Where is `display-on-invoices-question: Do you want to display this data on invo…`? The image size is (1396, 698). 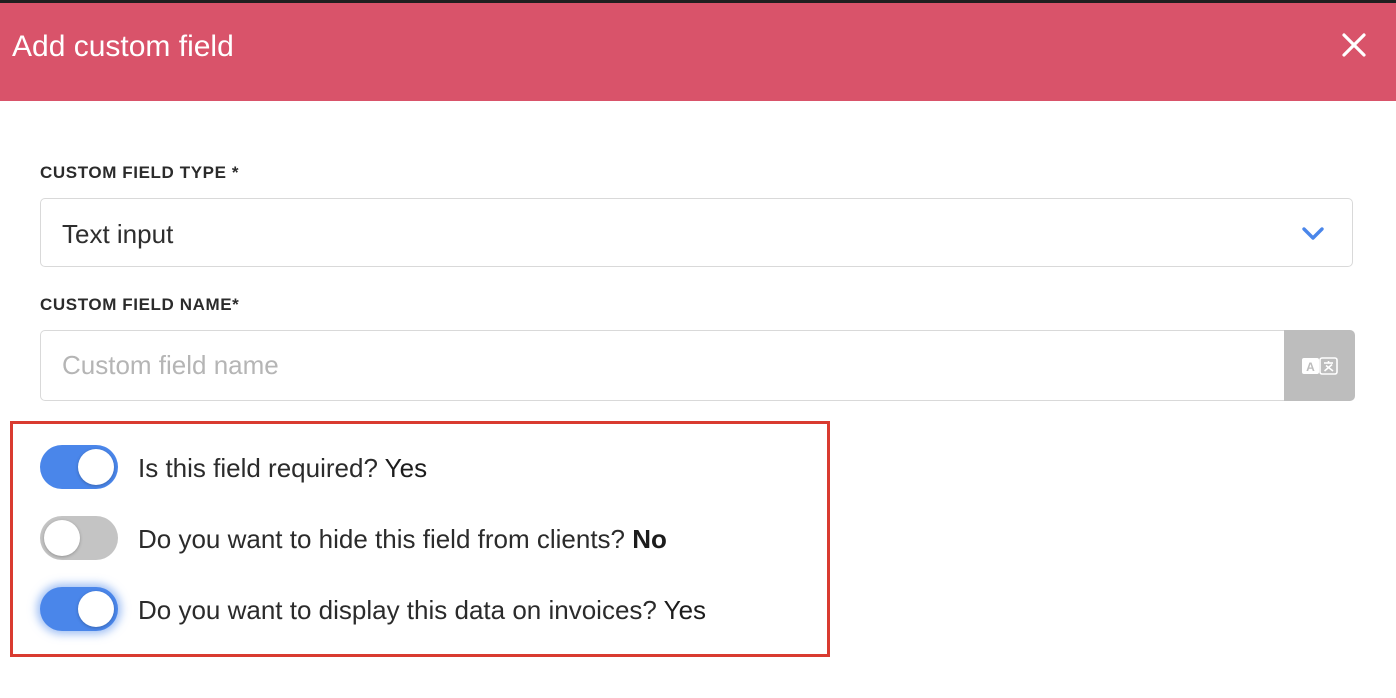 display-on-invoices-question: Do you want to display this data on invo… is located at coordinates (397, 610).